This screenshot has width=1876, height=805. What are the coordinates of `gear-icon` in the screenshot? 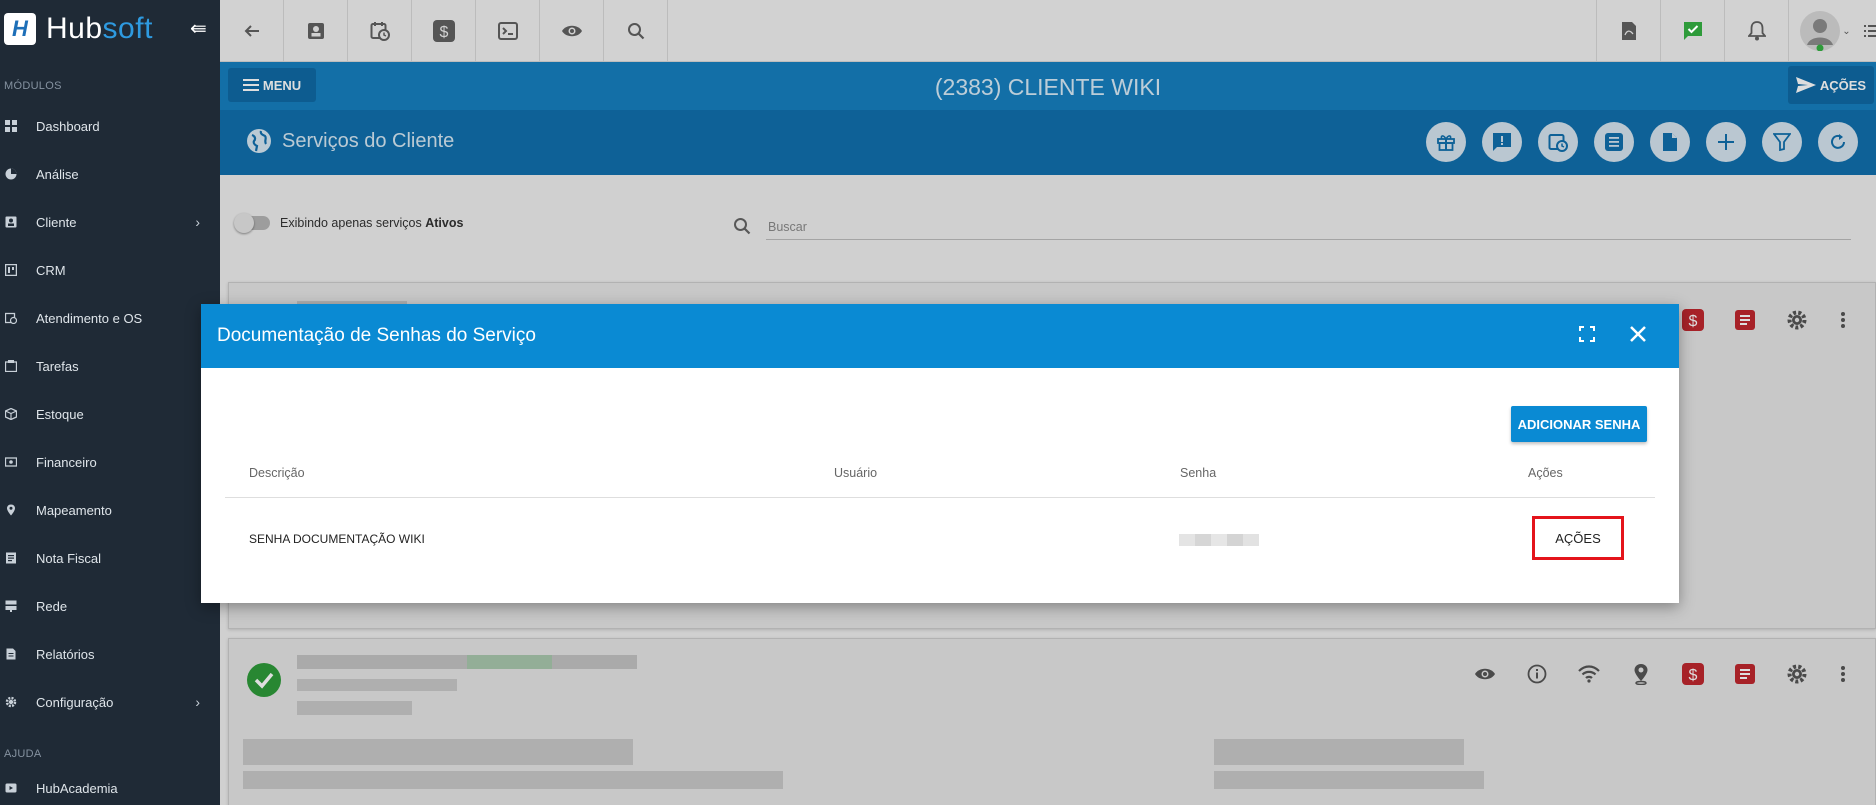 It's located at (11, 702).